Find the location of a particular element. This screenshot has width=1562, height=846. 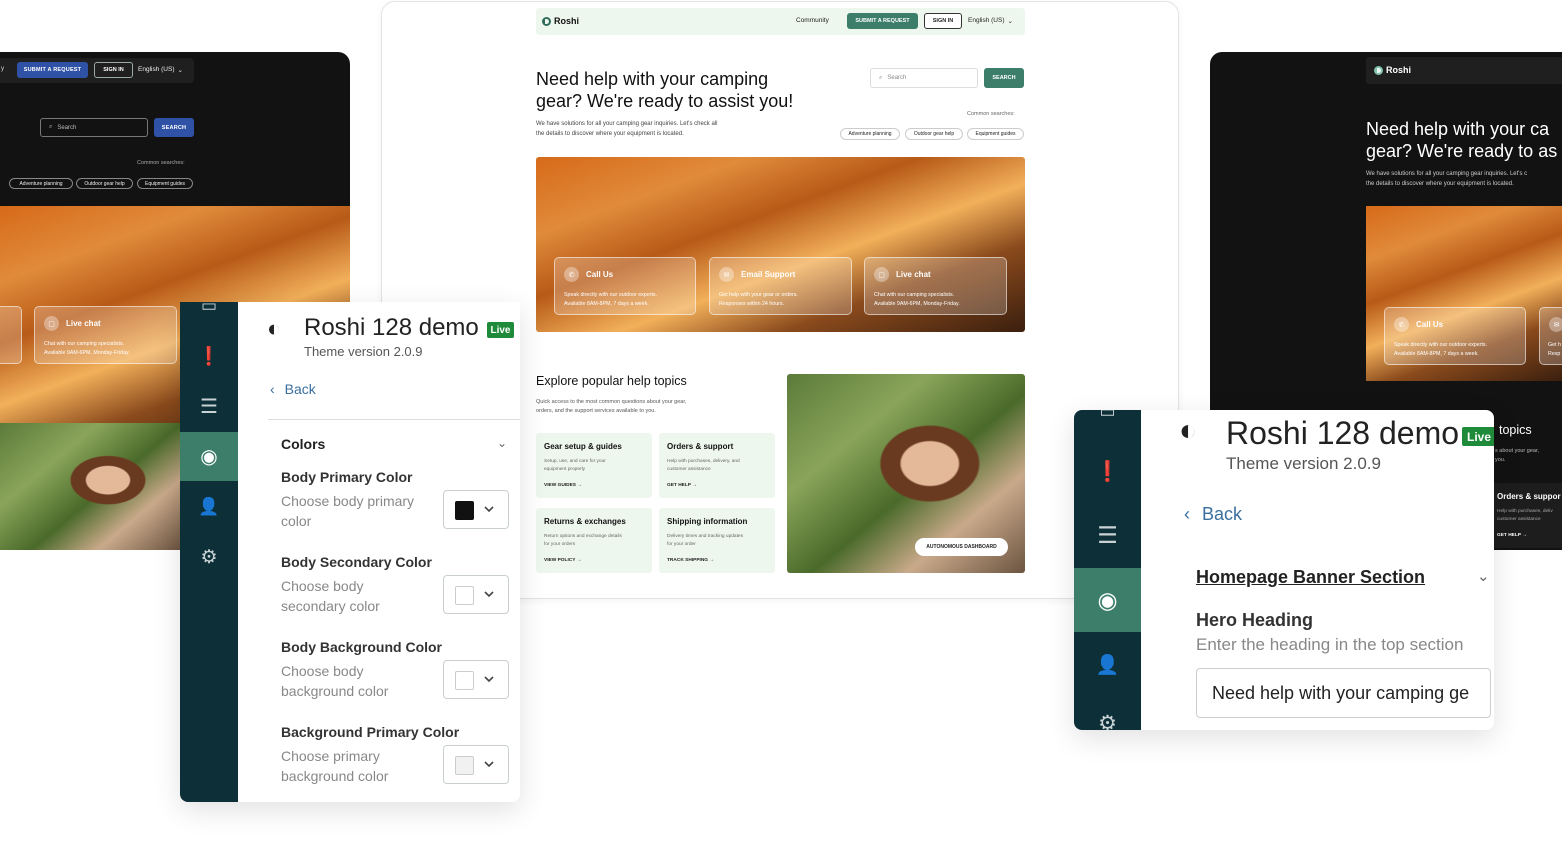

card-title: Live chat is located at coordinates (83, 323).